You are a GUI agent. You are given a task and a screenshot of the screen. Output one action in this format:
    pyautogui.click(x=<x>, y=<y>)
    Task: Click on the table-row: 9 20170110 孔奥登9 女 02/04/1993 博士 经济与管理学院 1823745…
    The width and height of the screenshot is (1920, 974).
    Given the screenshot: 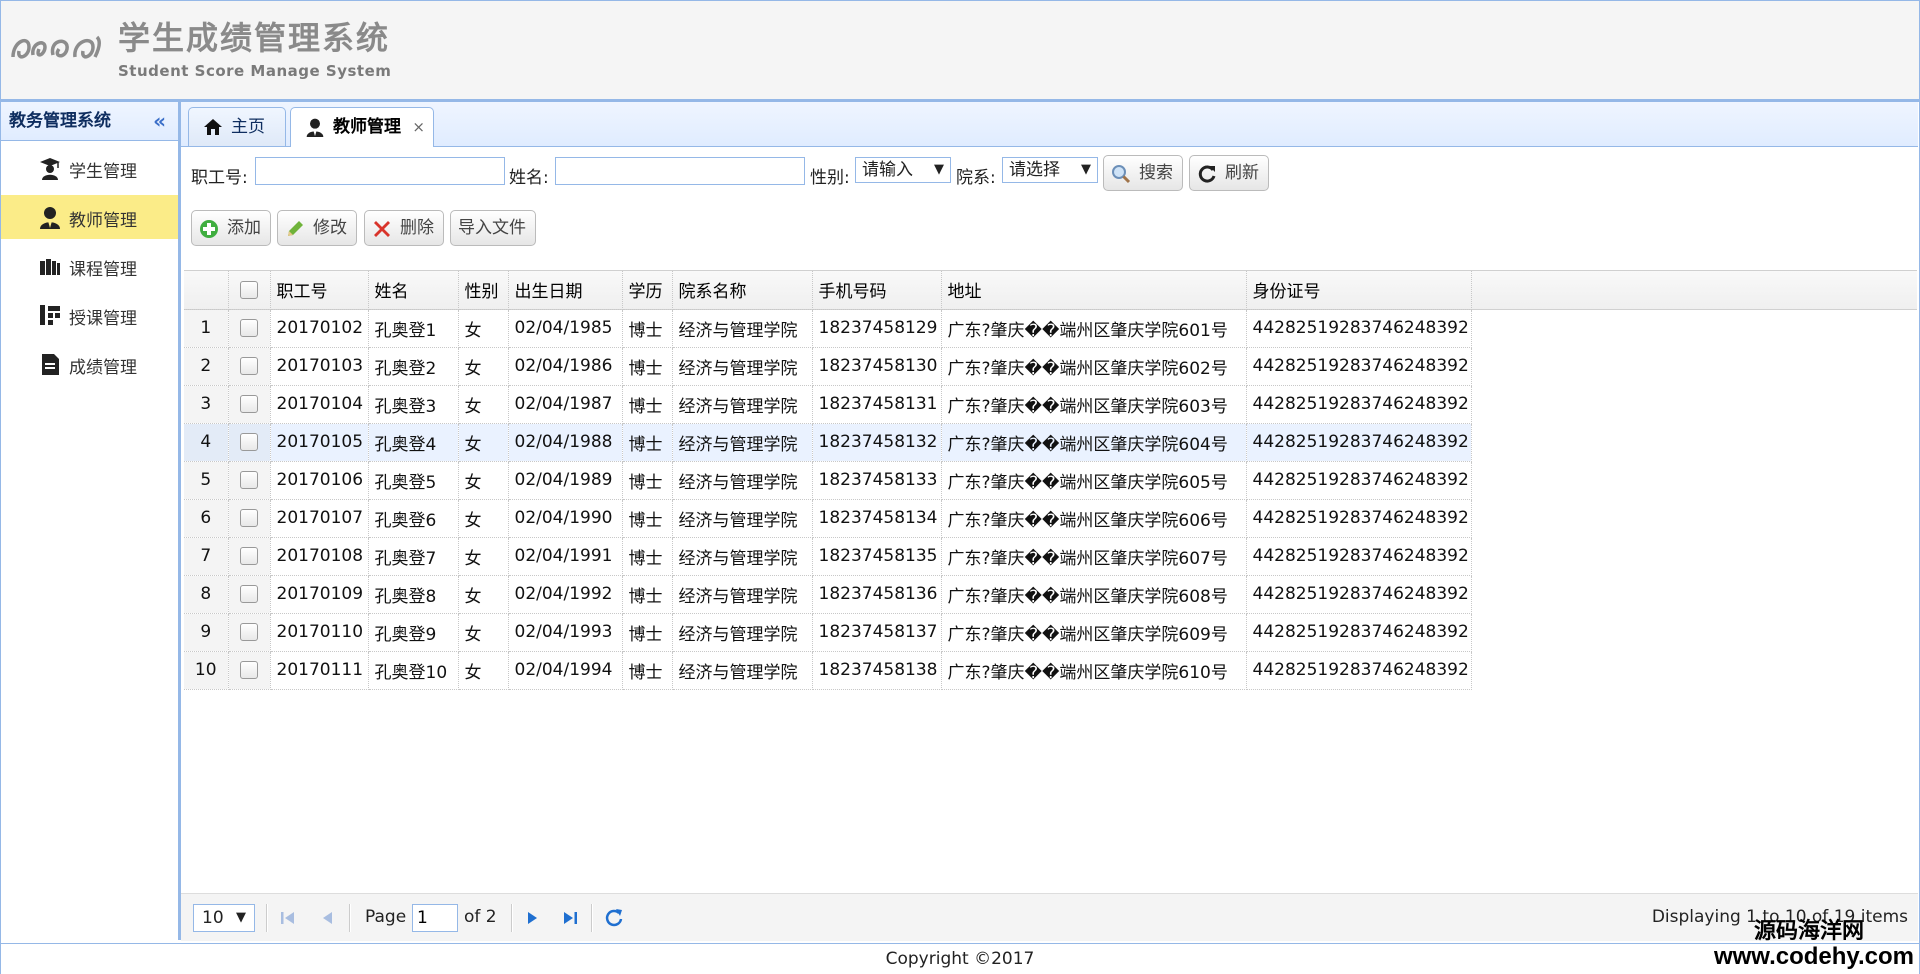 What is the action you would take?
    pyautogui.click(x=828, y=632)
    